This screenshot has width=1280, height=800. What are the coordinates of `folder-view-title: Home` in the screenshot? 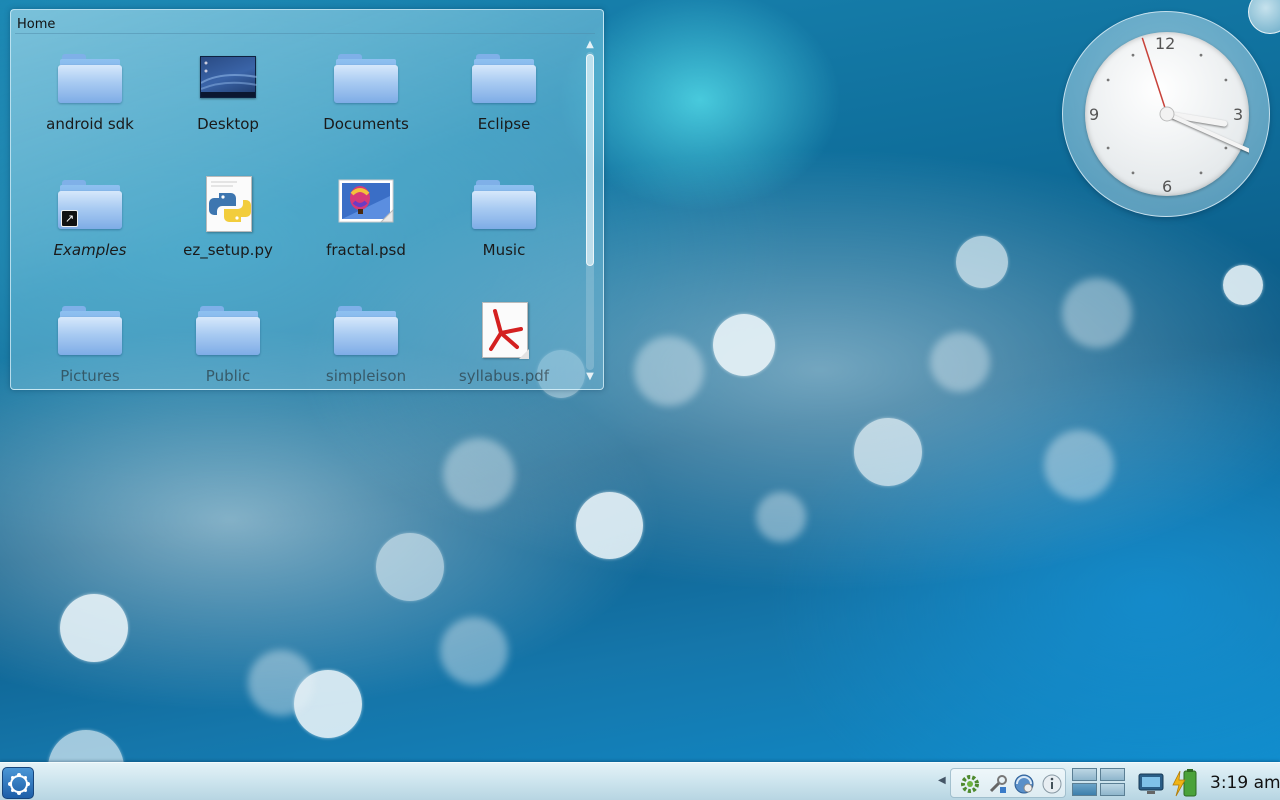 It's located at (36, 24).